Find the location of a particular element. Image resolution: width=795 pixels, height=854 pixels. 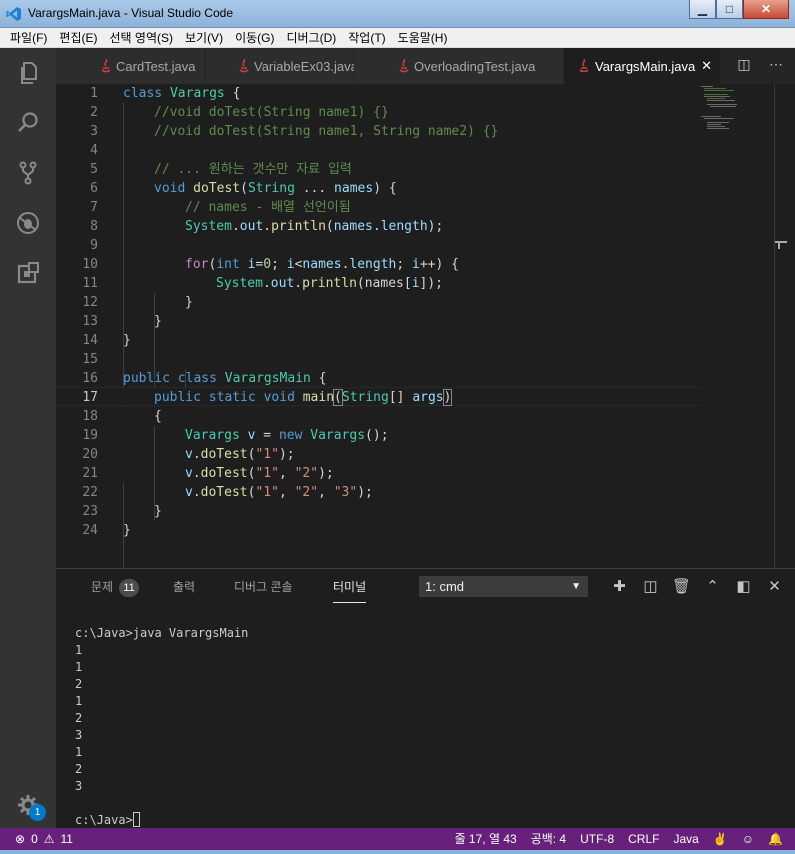

trash-icon: 🗑 is located at coordinates (681, 586).